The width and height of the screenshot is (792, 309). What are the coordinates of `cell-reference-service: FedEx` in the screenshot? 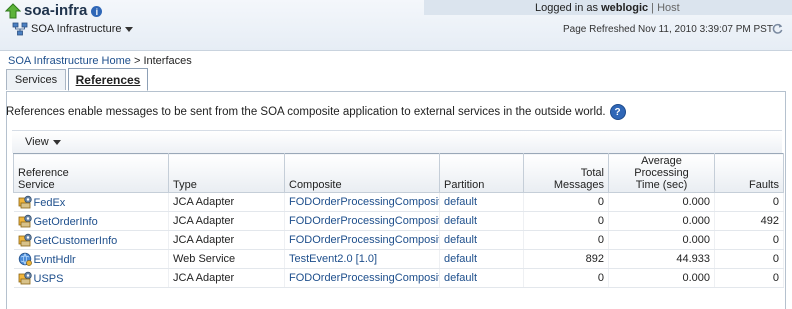 It's located at (91, 202).